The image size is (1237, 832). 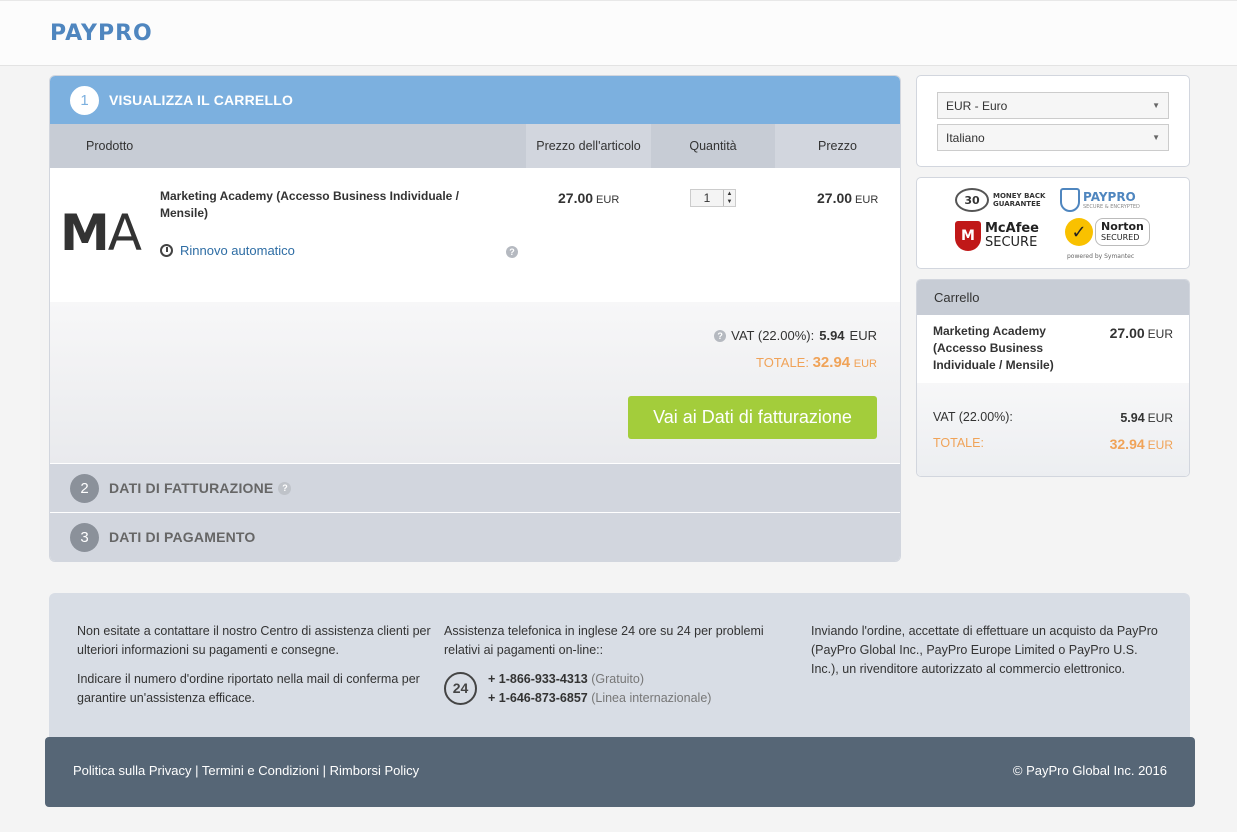 I want to click on header-product: Prodotto, so click(x=110, y=146).